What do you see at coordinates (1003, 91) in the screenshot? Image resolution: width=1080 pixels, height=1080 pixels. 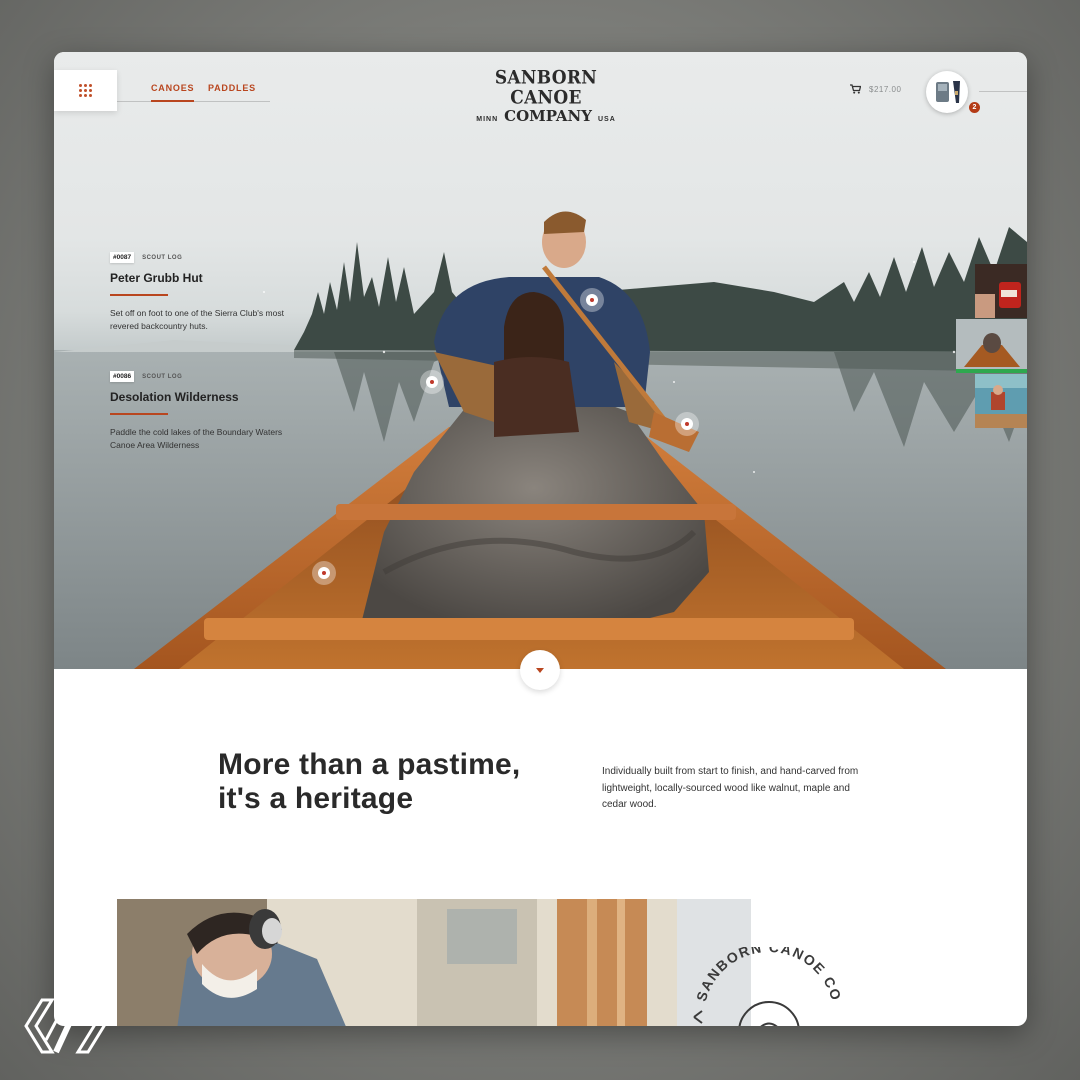 I see `header-divider-right` at bounding box center [1003, 91].